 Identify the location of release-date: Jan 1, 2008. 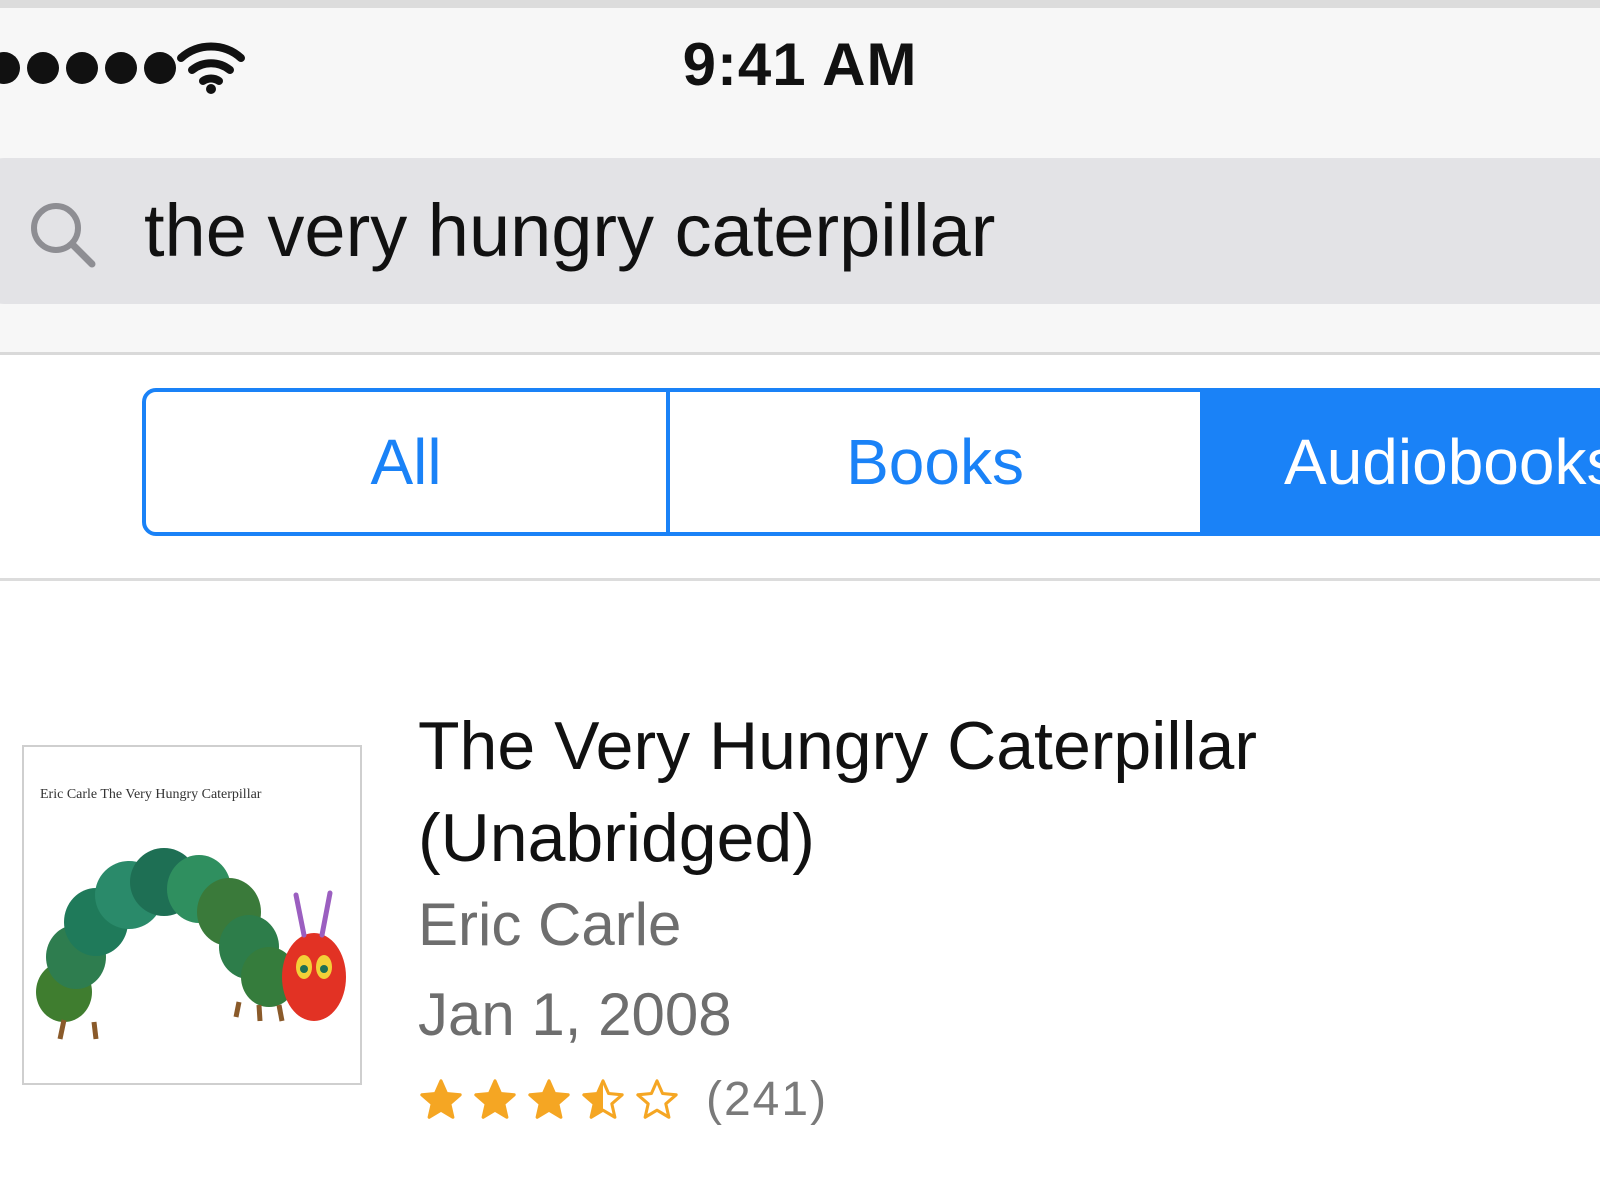
(575, 1014).